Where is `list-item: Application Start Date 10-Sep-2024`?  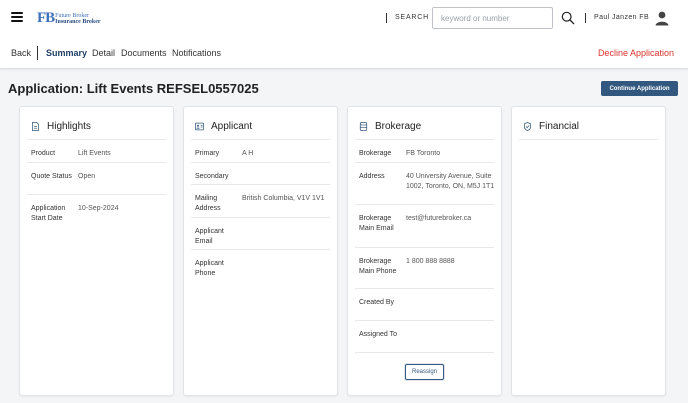 list-item: Application Start Date 10-Sep-2024 is located at coordinates (96, 212).